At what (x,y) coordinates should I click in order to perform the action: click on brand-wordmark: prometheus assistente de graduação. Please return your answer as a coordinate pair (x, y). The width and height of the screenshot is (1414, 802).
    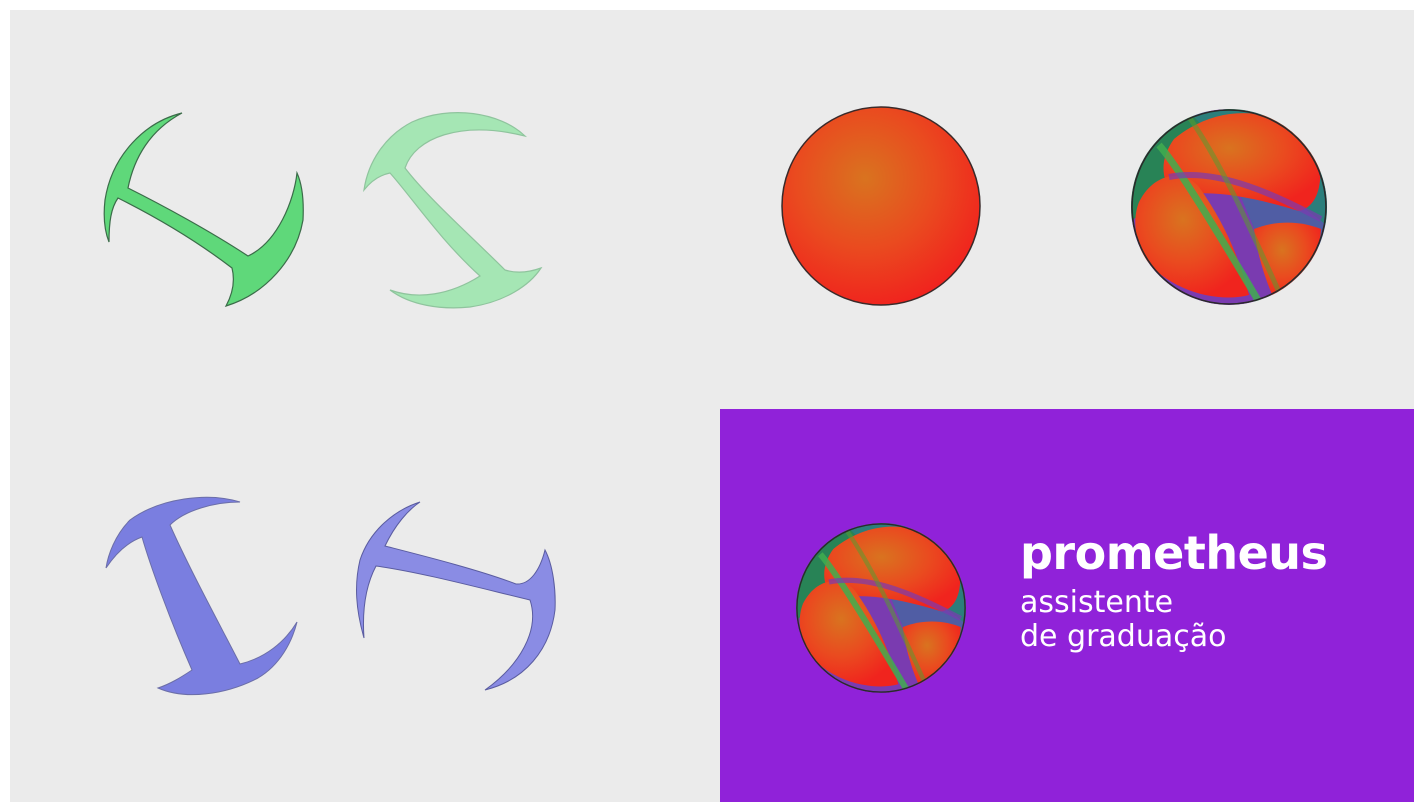
    Looking at the image, I should click on (1174, 590).